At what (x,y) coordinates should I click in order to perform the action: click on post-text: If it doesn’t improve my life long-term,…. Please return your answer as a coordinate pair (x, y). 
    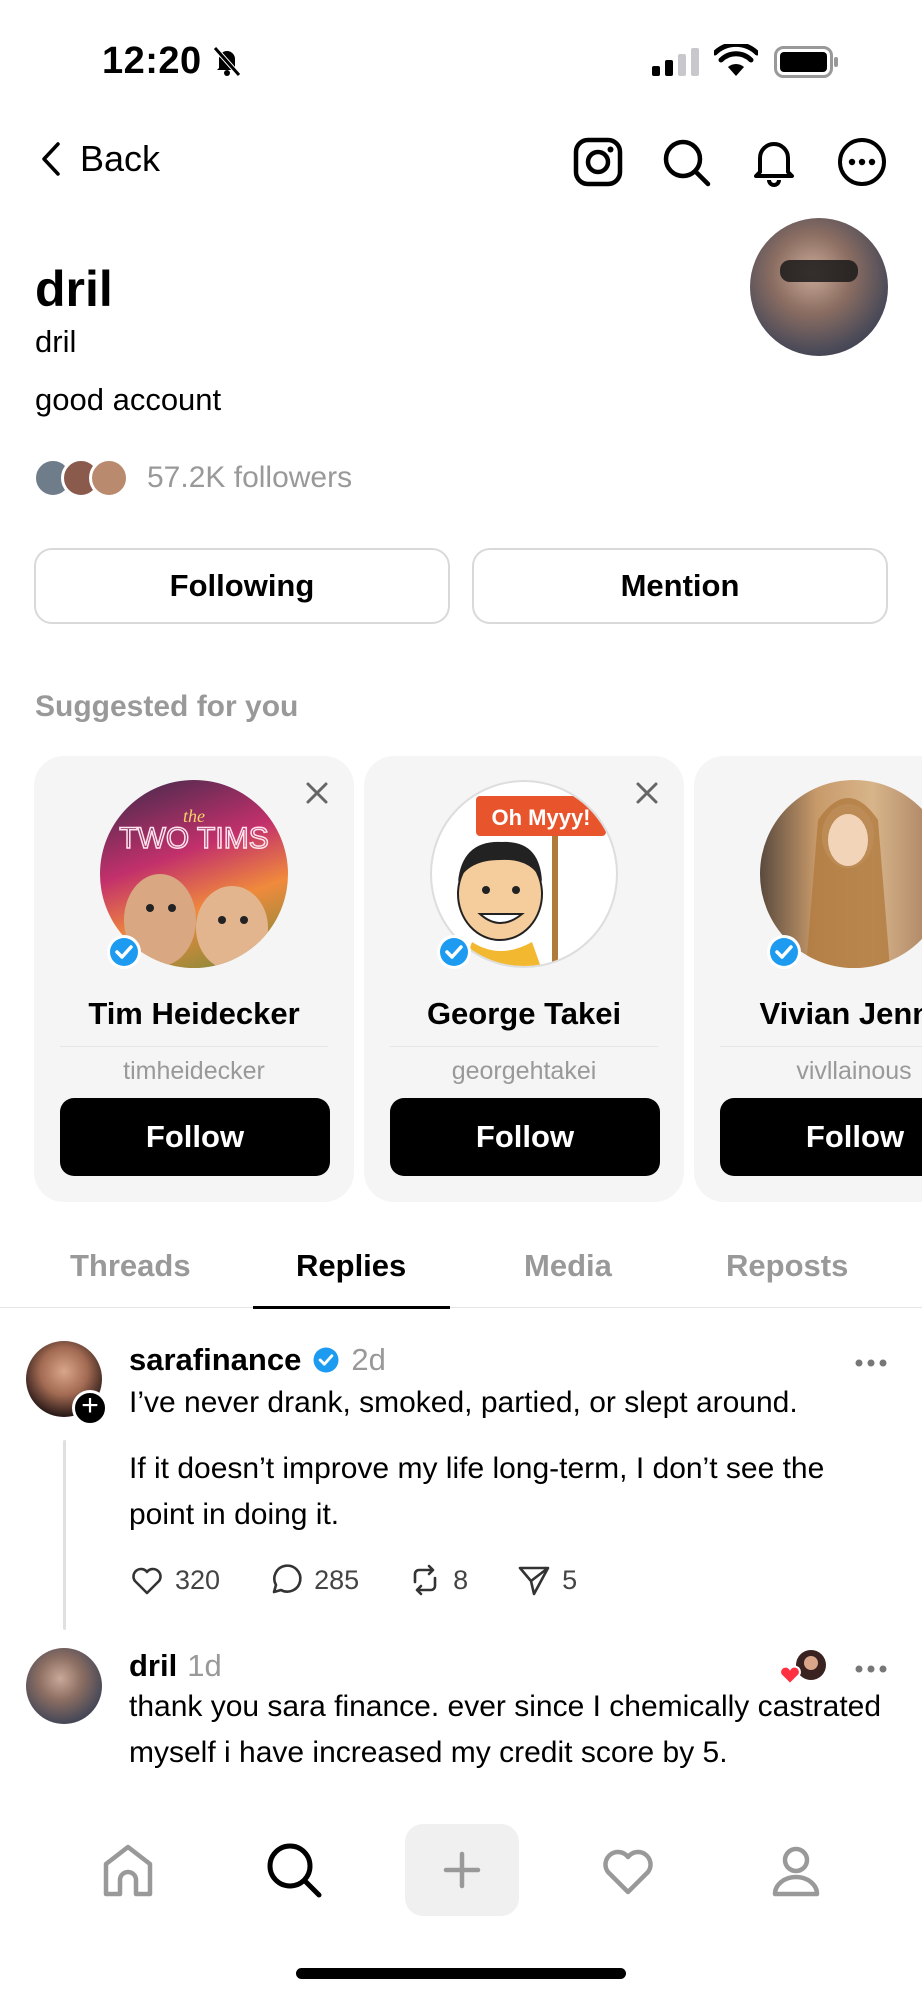
    Looking at the image, I should click on (477, 1491).